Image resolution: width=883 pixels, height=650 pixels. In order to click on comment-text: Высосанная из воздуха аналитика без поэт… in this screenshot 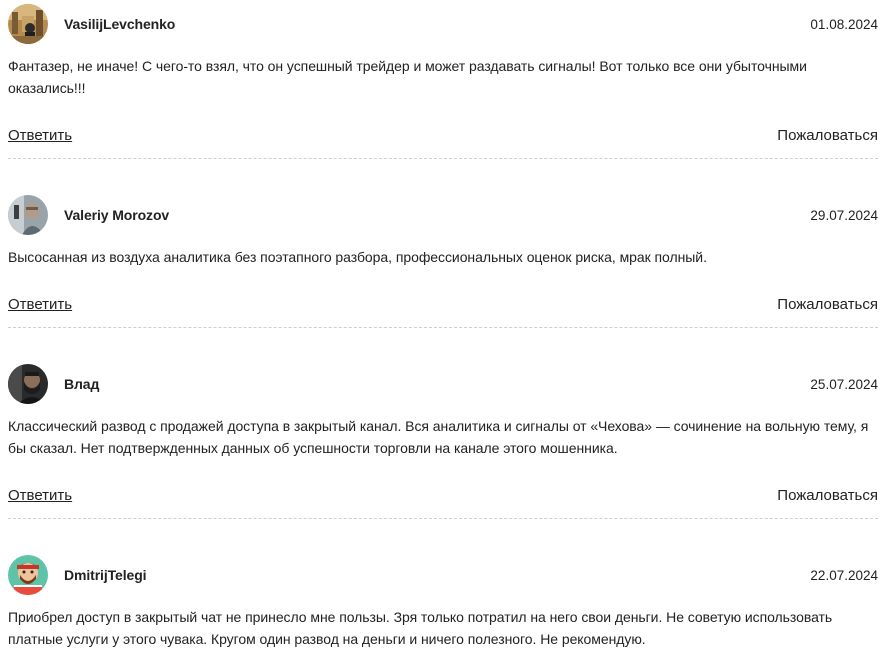, I will do `click(357, 257)`.